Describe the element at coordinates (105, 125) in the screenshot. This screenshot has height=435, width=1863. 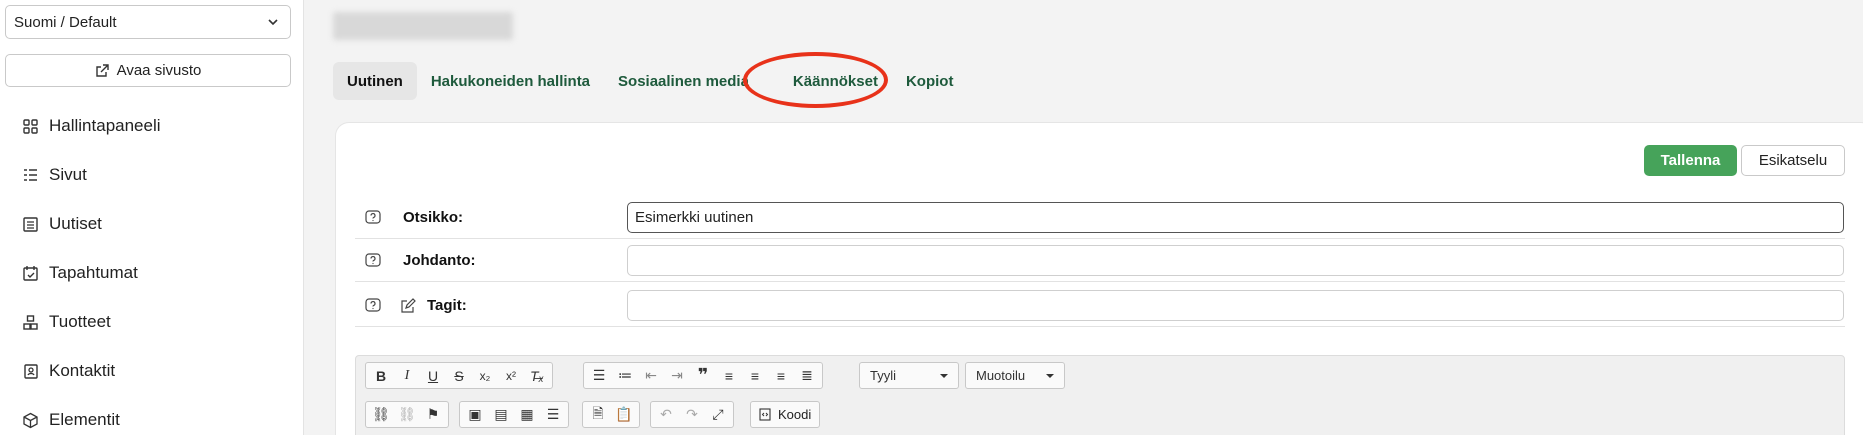
I see `sidebar-item-label: Hallintapaneeli` at that location.